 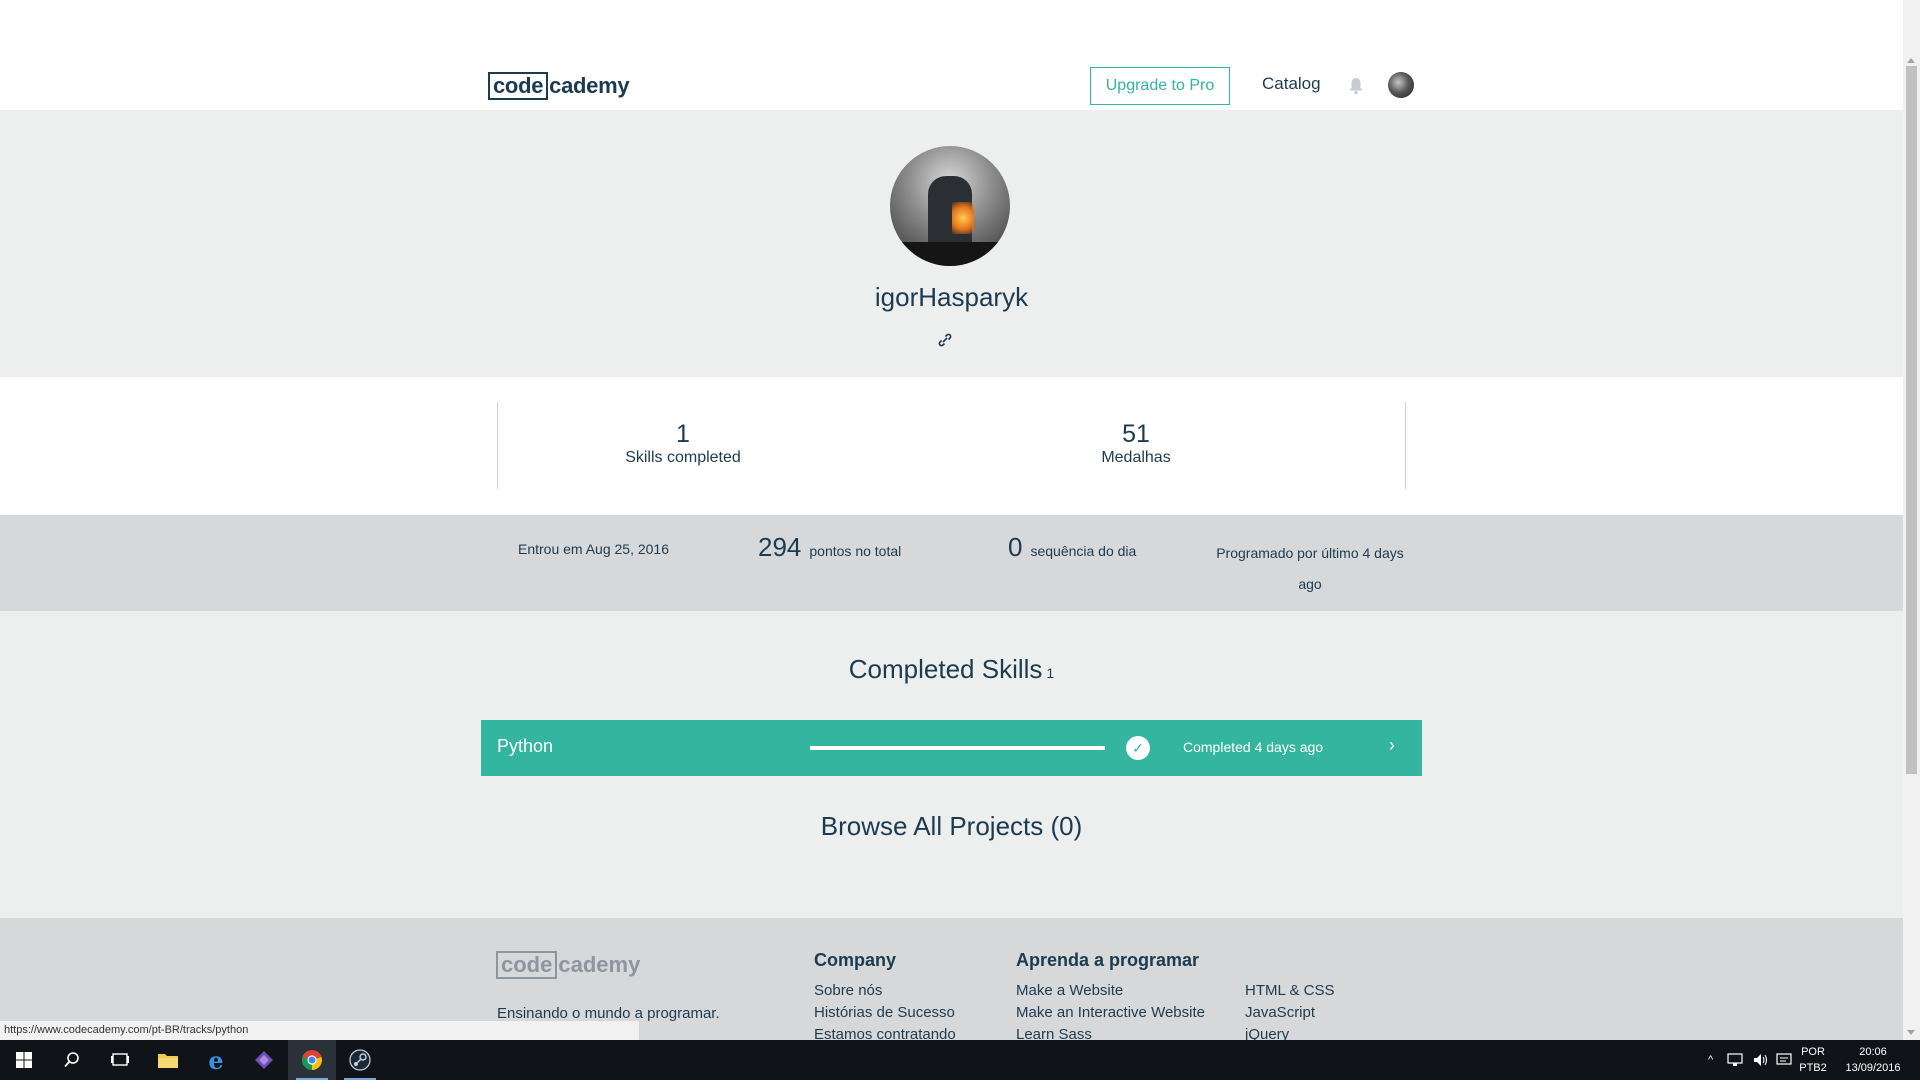 I want to click on skills-completed-label: Skills completed, so click(x=683, y=457).